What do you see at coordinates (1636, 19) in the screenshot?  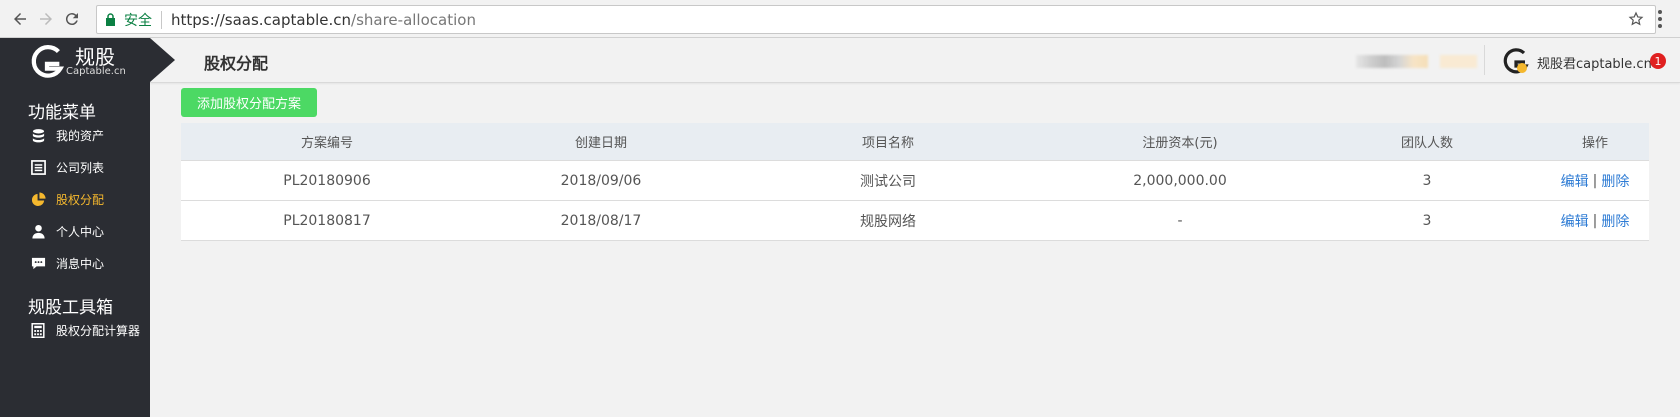 I see `bookmark-star-icon` at bounding box center [1636, 19].